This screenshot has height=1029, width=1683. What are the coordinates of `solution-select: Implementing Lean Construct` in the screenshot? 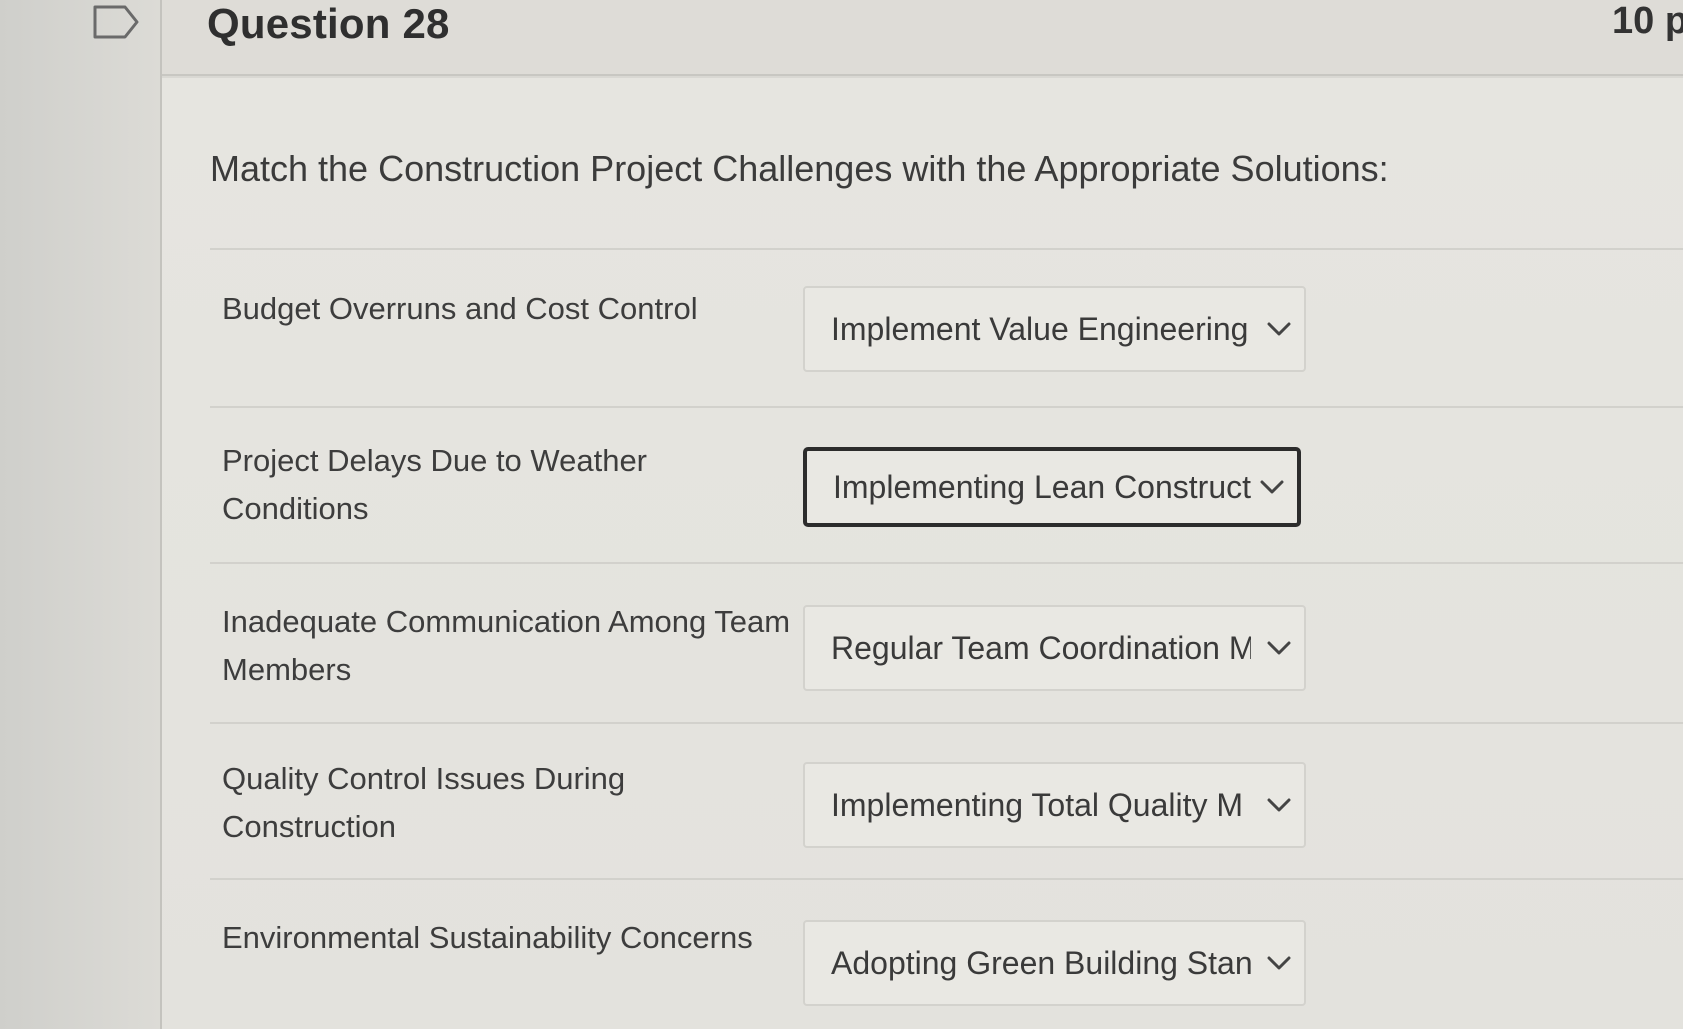 It's located at (1052, 487).